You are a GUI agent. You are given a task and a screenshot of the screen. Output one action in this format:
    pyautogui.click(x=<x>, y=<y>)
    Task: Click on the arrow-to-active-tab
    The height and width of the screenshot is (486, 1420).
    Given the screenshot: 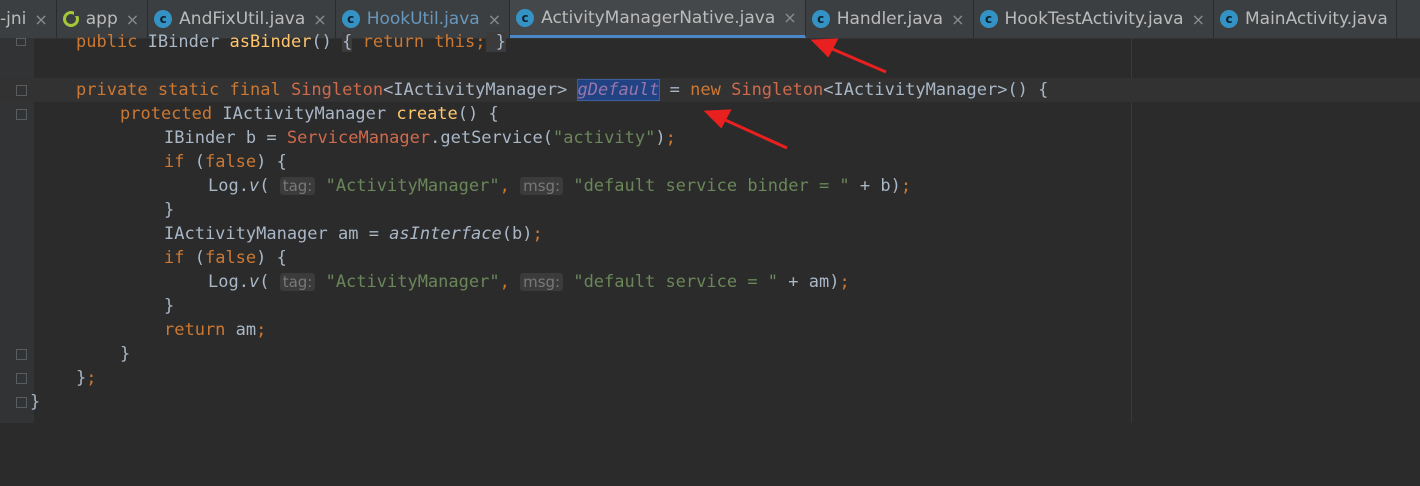 What is the action you would take?
    pyautogui.click(x=848, y=56)
    